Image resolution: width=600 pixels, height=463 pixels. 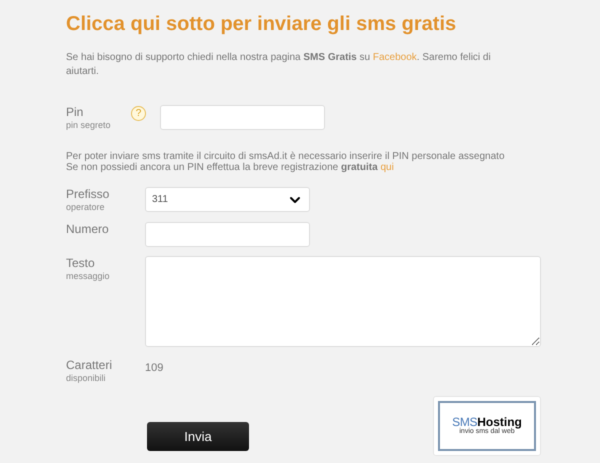 What do you see at coordinates (394, 57) in the screenshot?
I see `facebook-link: Facebook` at bounding box center [394, 57].